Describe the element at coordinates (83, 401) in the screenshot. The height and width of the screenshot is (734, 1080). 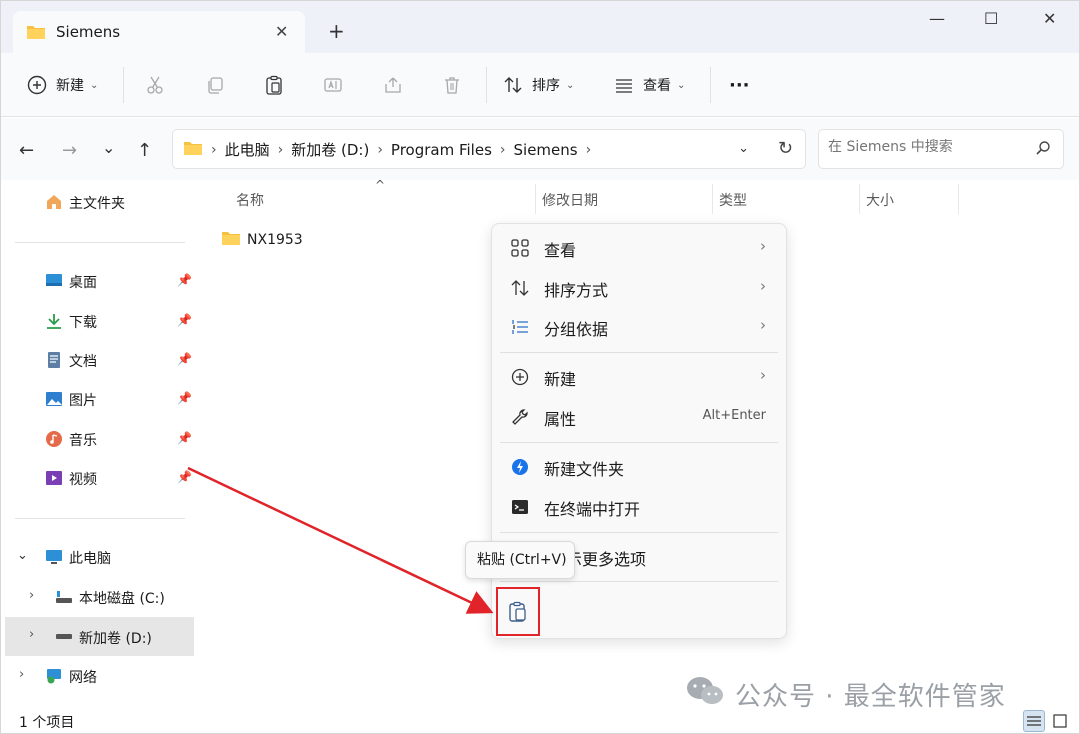
I see `sidebar-item-label: 图片` at that location.